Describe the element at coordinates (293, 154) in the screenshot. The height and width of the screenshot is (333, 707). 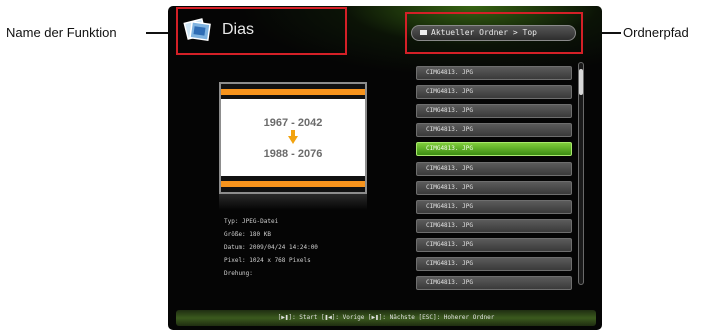
I see `preview-range-2: 1988 - 2076` at that location.